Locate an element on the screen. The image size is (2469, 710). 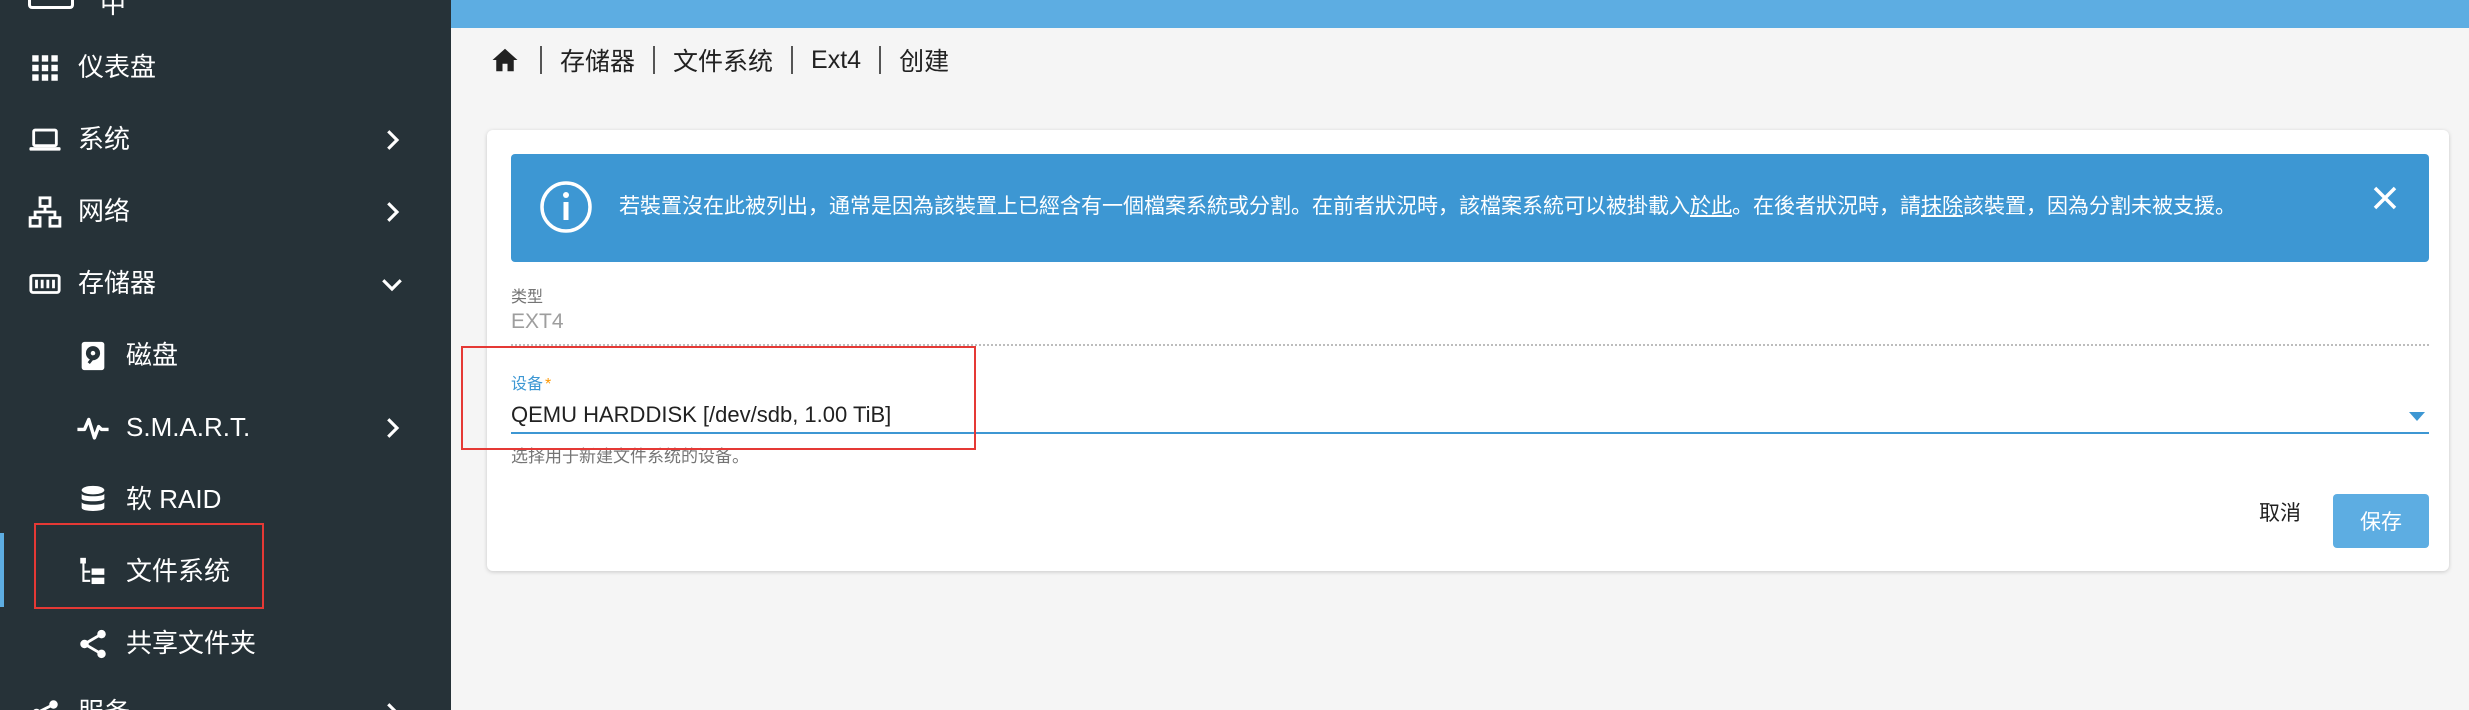
sidebar-item-disks: 磁盘 is located at coordinates (225, 355).